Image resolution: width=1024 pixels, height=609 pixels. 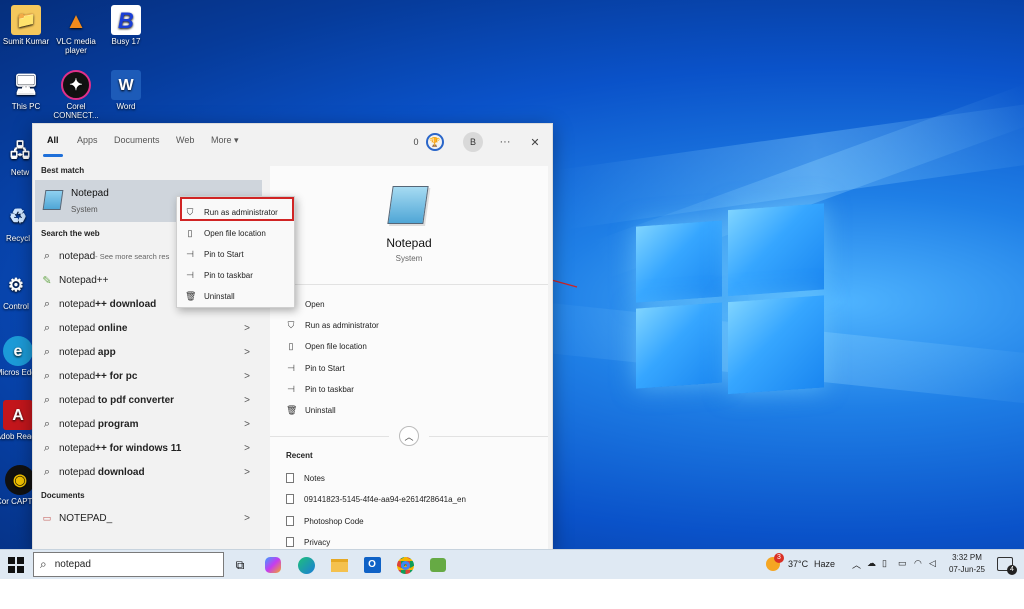 What do you see at coordinates (1012, 570) in the screenshot?
I see `notification-count: 4` at bounding box center [1012, 570].